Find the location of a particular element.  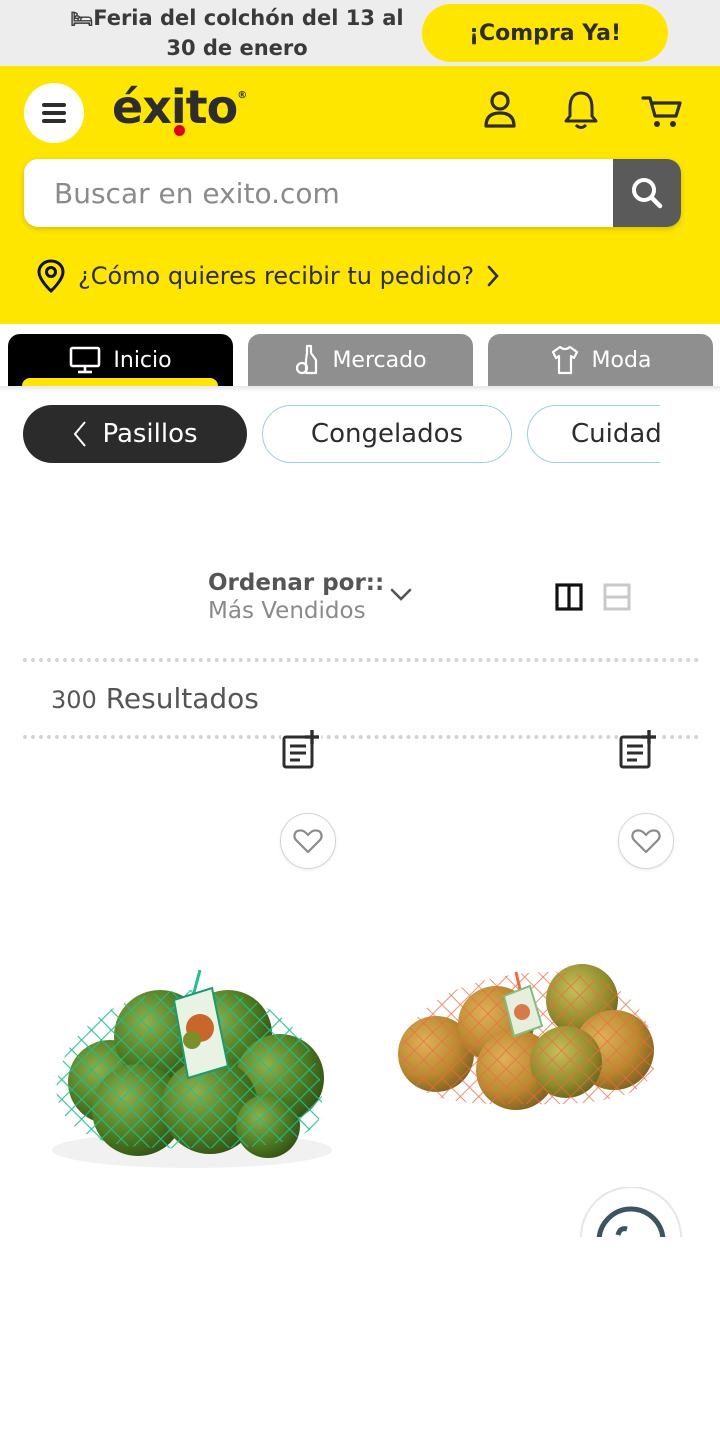

menu-button is located at coordinates (54, 113).